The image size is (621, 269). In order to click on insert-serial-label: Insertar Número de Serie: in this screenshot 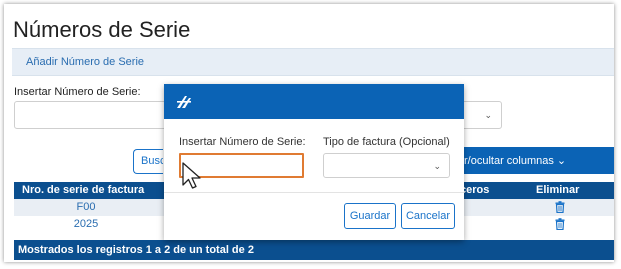, I will do `click(77, 92)`.